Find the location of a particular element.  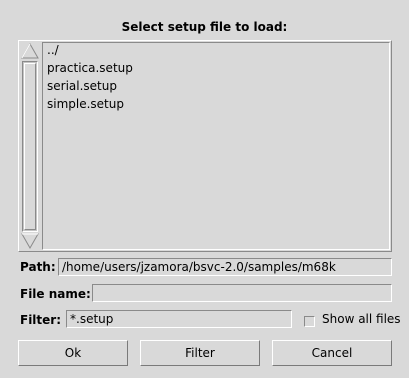

list-item: serial.setup is located at coordinates (82, 86).